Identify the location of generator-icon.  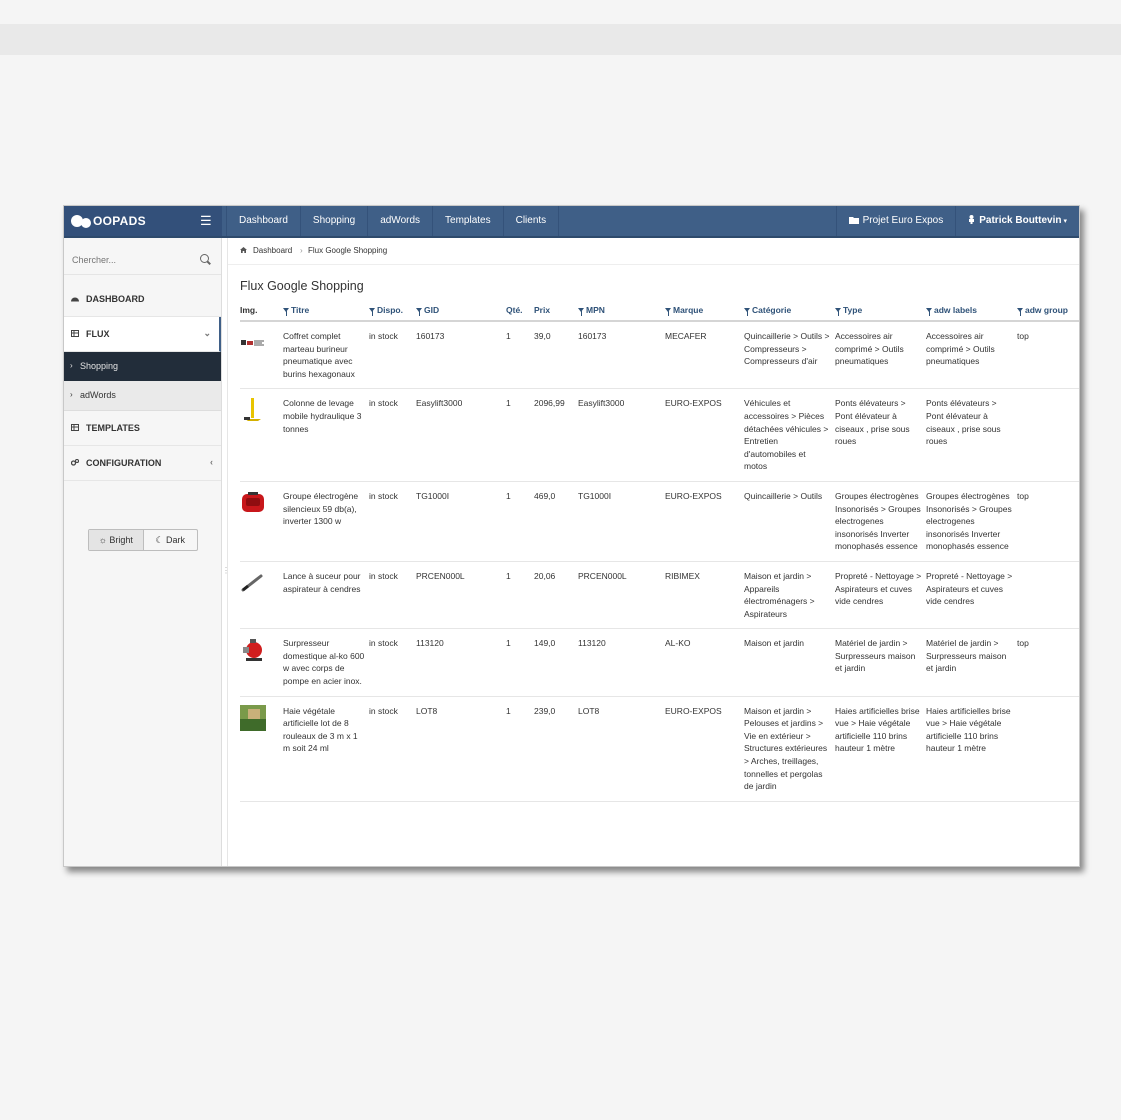
(253, 501).